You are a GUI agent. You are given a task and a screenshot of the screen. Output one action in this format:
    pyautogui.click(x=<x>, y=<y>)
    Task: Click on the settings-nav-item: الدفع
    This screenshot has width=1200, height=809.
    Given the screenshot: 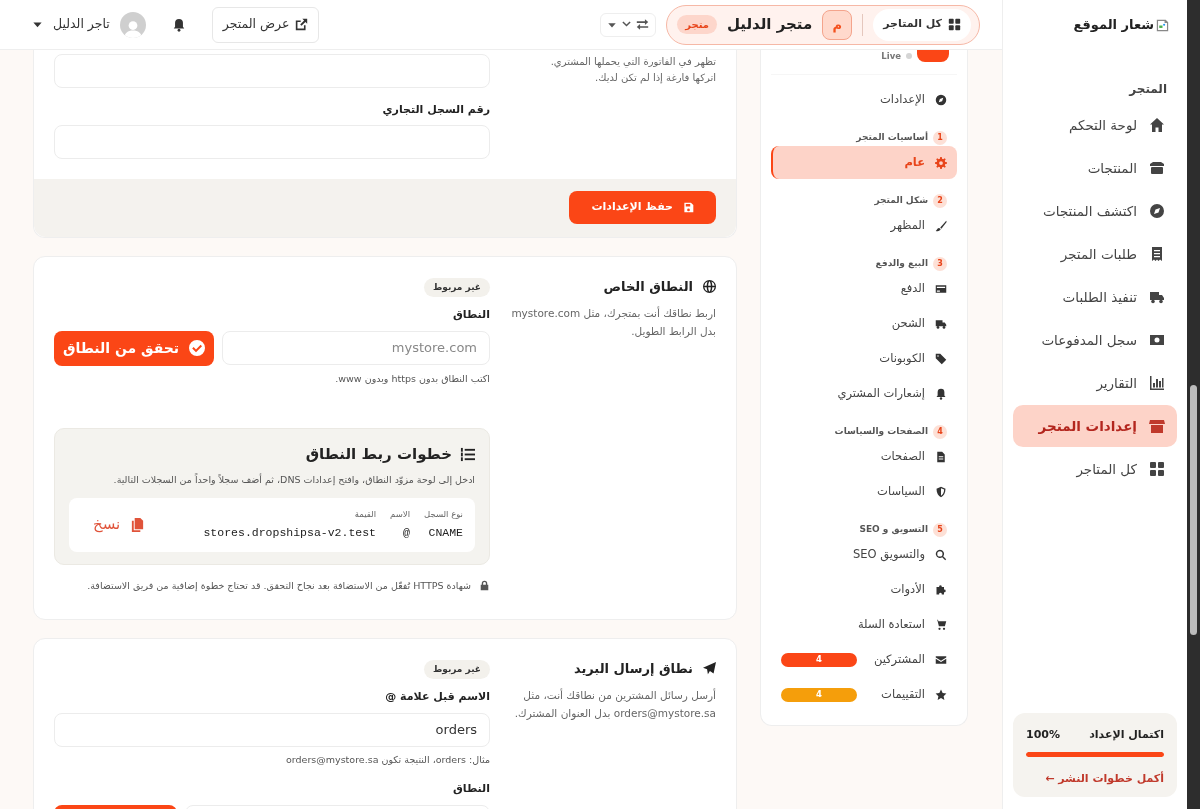 What is the action you would take?
    pyautogui.click(x=864, y=288)
    